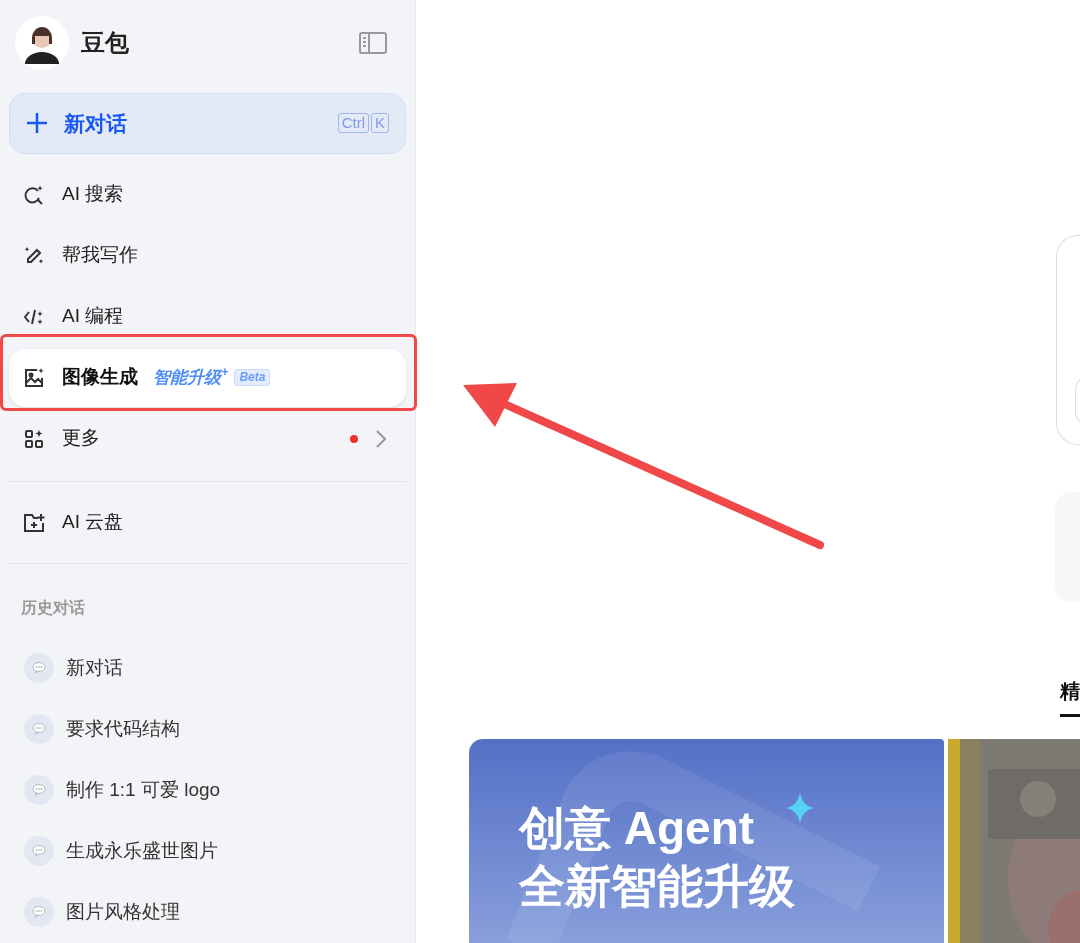  I want to click on history-item: 生成永乐盛世图片, so click(207, 851).